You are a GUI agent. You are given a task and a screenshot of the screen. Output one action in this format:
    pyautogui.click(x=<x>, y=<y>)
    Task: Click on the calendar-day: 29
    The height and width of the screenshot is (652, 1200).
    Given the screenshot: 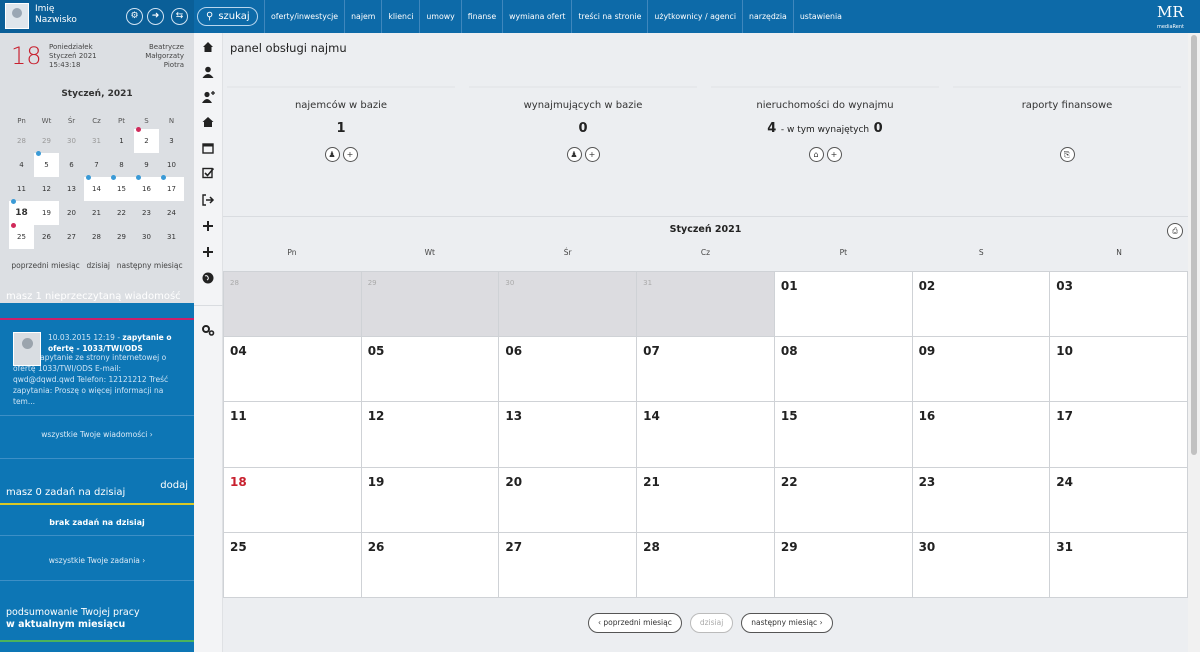 What is the action you would take?
    pyautogui.click(x=430, y=305)
    